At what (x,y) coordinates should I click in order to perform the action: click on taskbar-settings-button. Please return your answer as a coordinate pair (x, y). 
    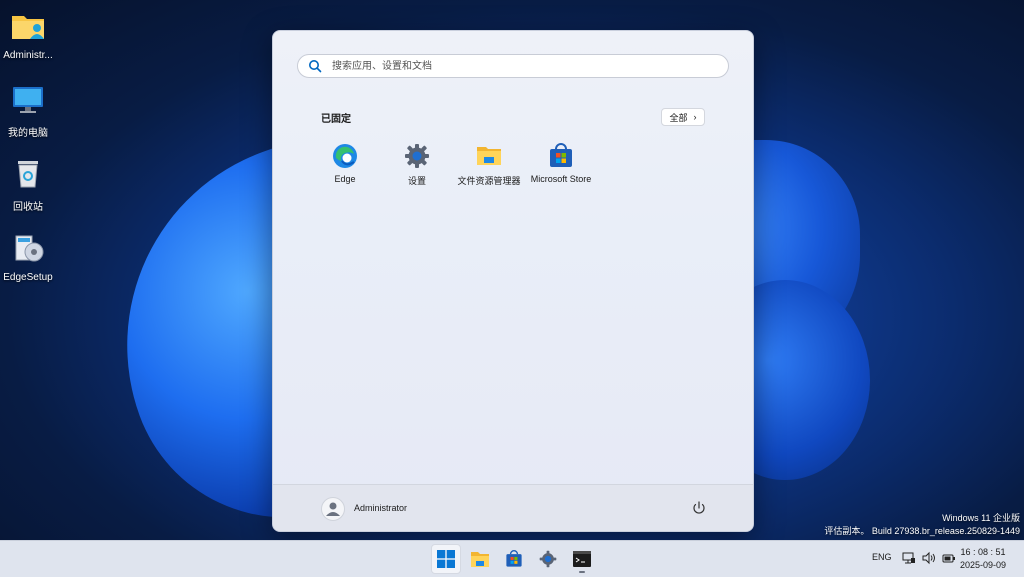
    Looking at the image, I should click on (548, 559).